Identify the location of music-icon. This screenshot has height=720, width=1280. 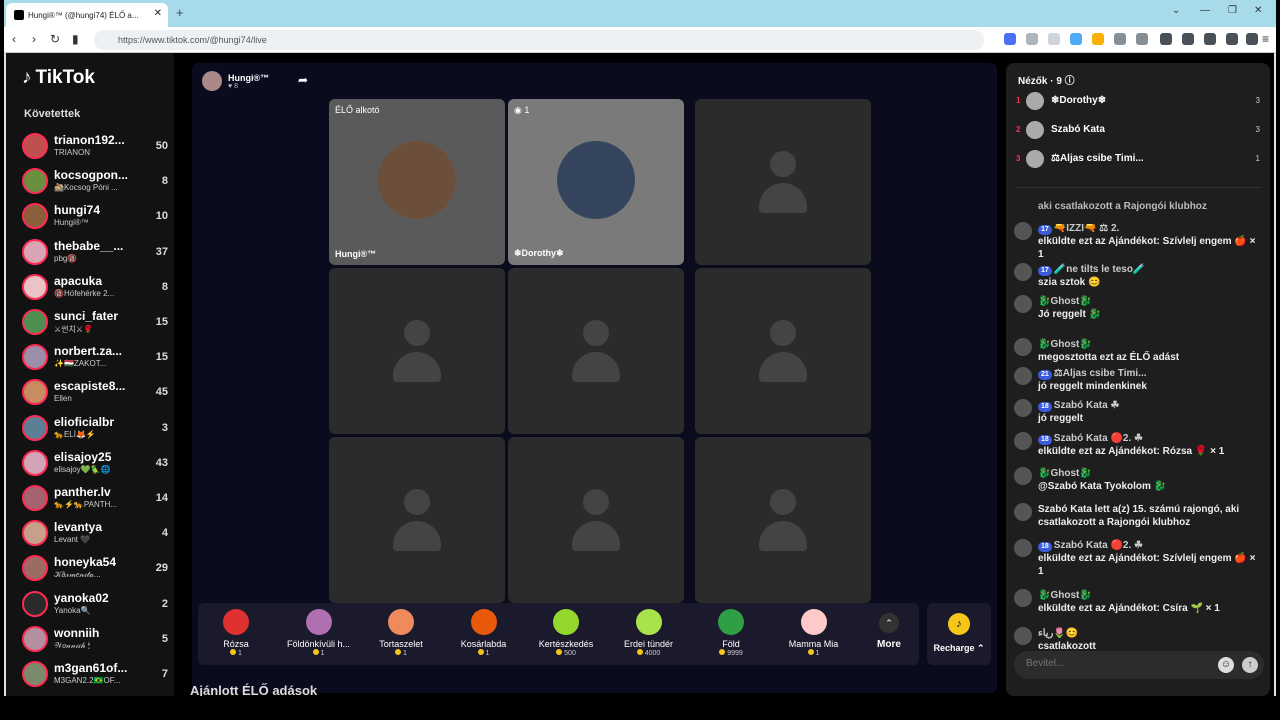
(1166, 39).